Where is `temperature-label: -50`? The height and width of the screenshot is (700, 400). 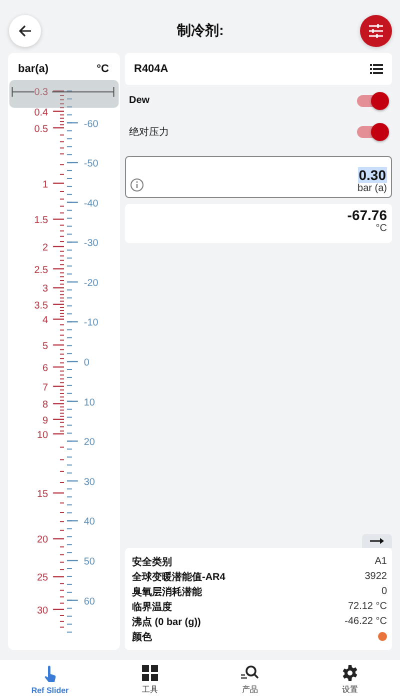 temperature-label: -50 is located at coordinates (91, 164).